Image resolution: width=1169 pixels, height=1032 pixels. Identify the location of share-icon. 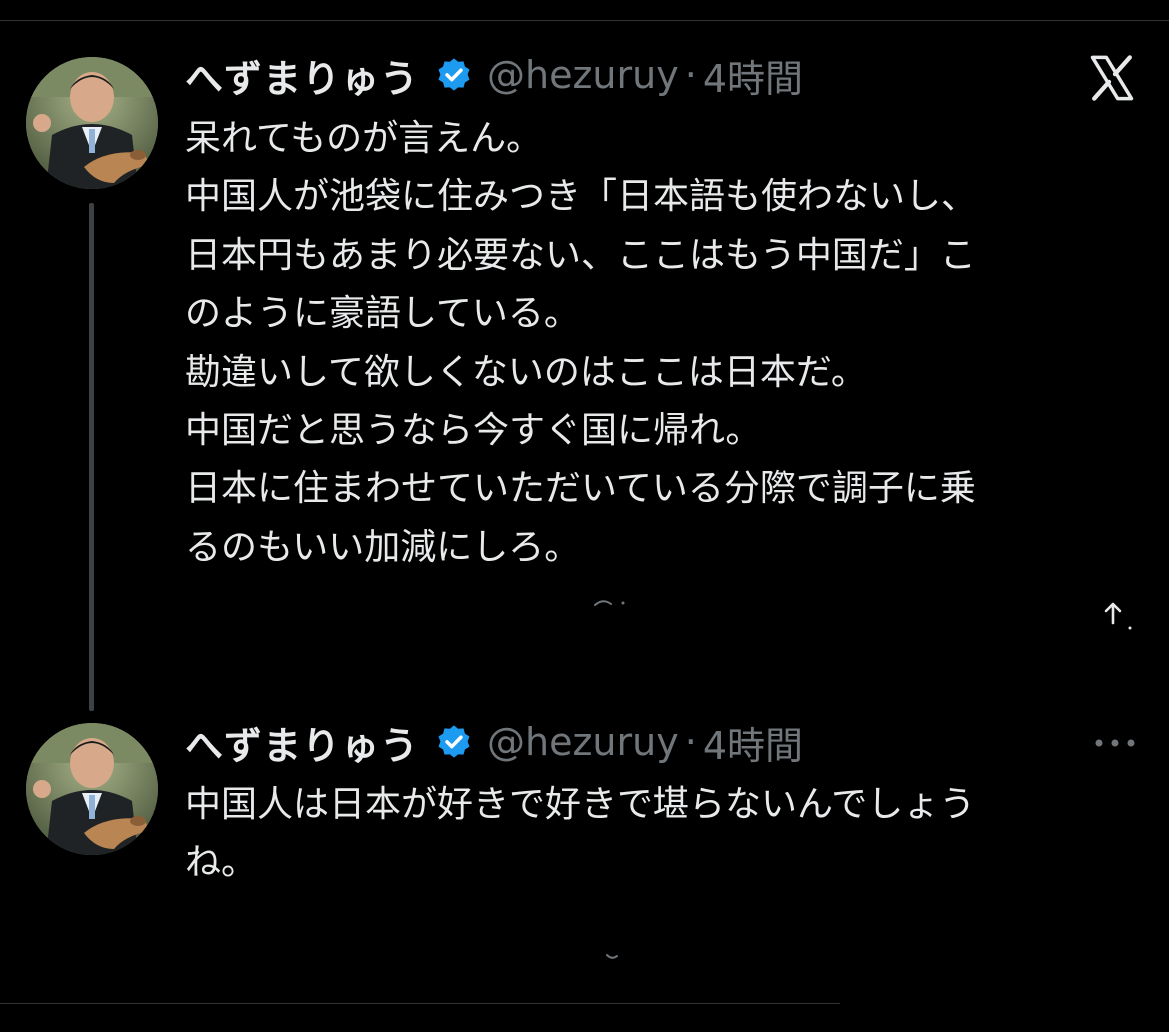
(1115, 615).